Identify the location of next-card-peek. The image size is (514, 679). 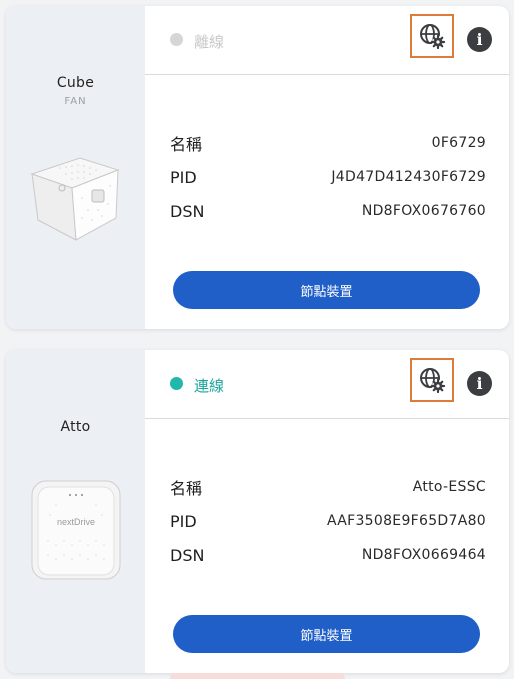
(257, 676).